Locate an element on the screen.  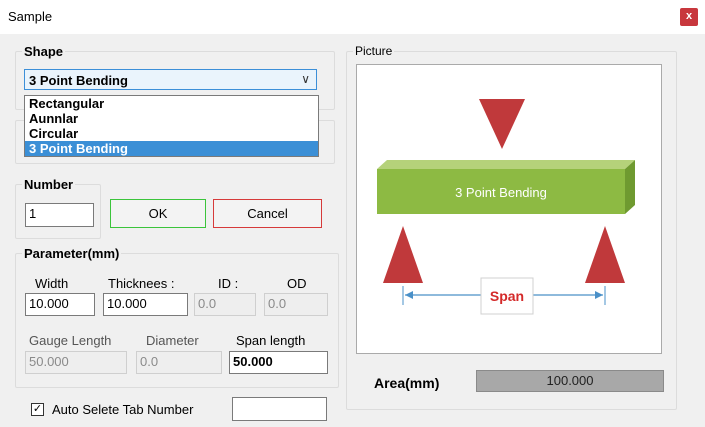
span-label: Span is located at coordinates (507, 296).